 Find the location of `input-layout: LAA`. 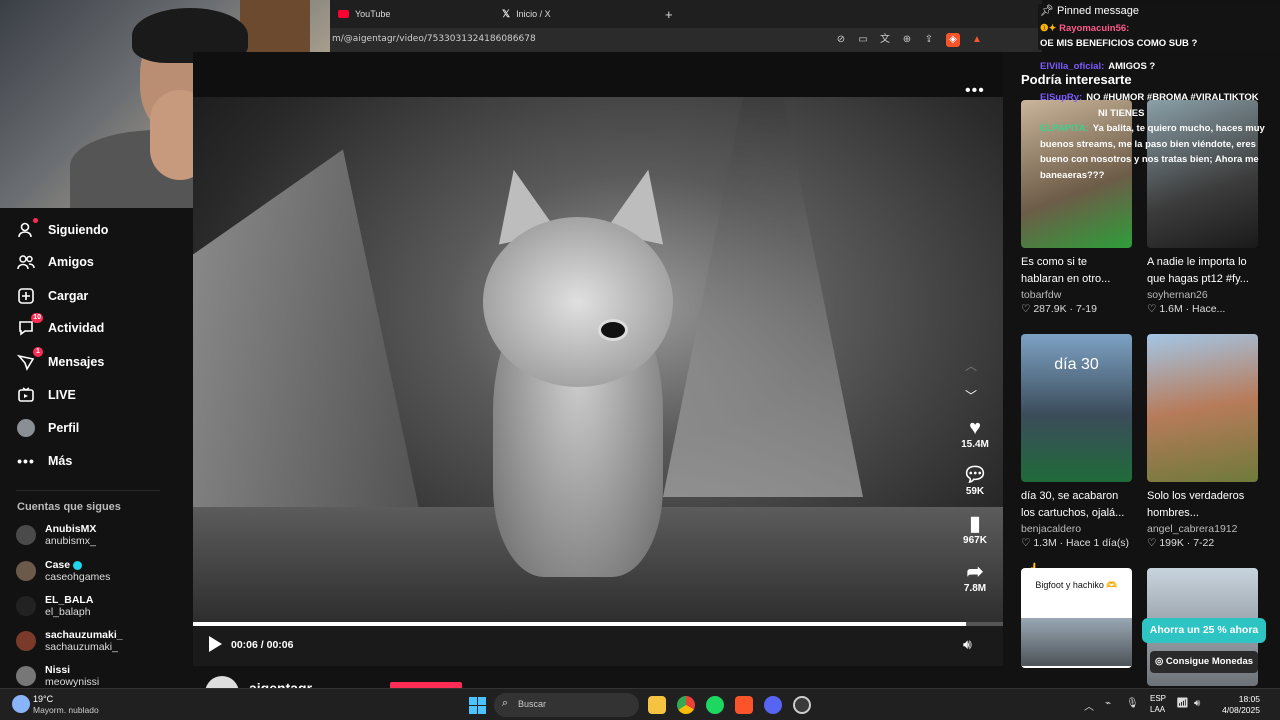

input-layout: LAA is located at coordinates (1157, 709).